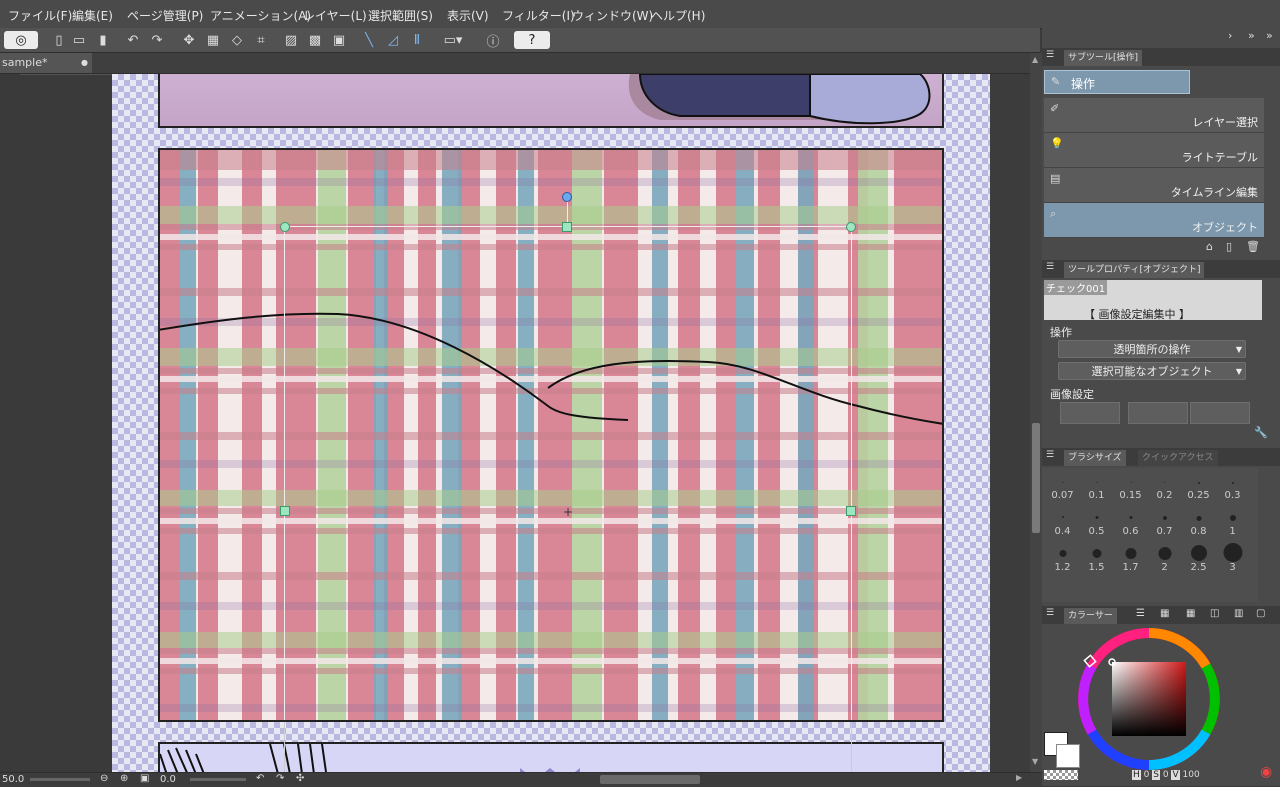 The height and width of the screenshot is (787, 1280). What do you see at coordinates (493, 40) in the screenshot?
I see `info-icon: ⓘ` at bounding box center [493, 40].